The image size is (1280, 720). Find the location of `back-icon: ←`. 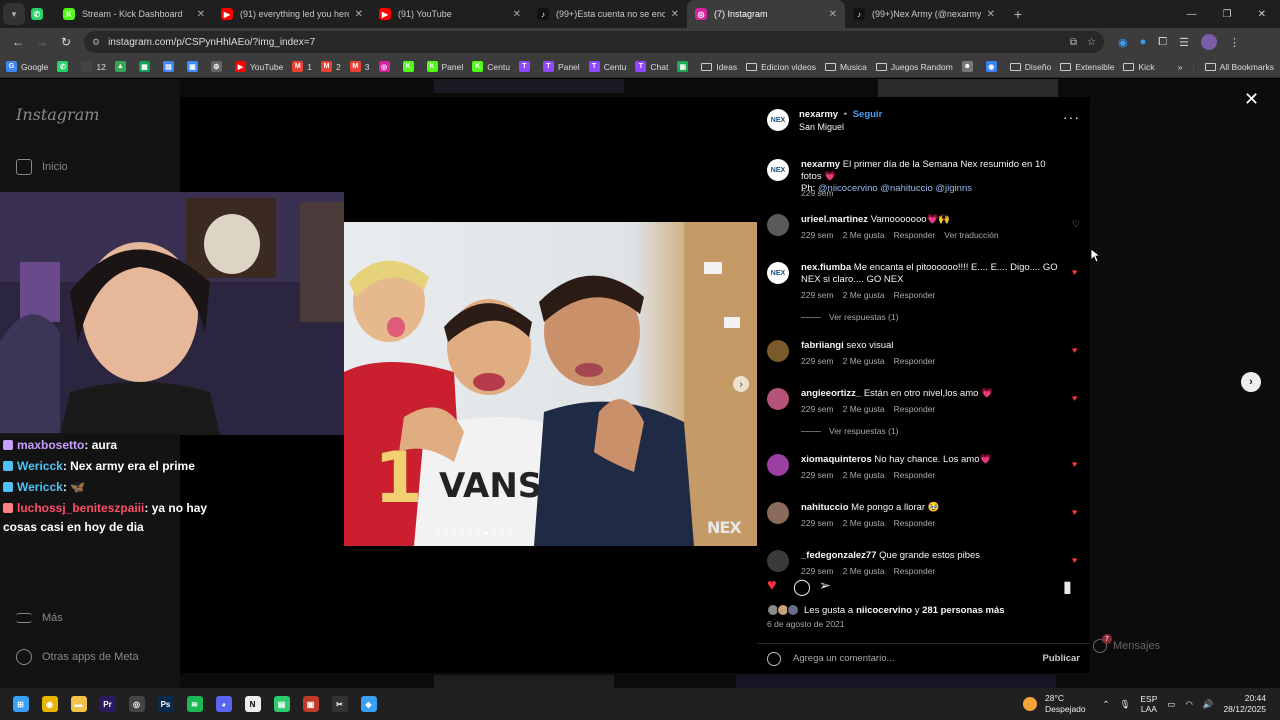

back-icon: ← is located at coordinates (18, 42).